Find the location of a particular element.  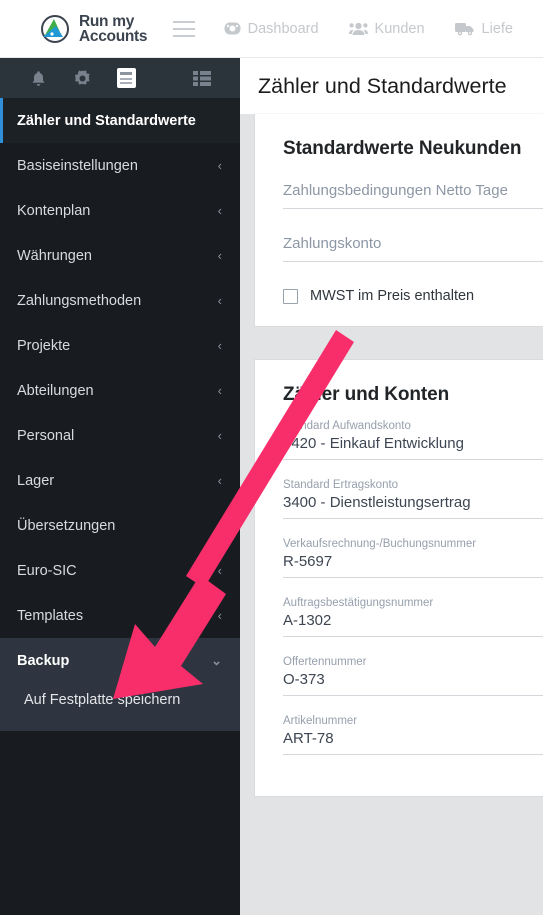

grid-list-button is located at coordinates (202, 78).